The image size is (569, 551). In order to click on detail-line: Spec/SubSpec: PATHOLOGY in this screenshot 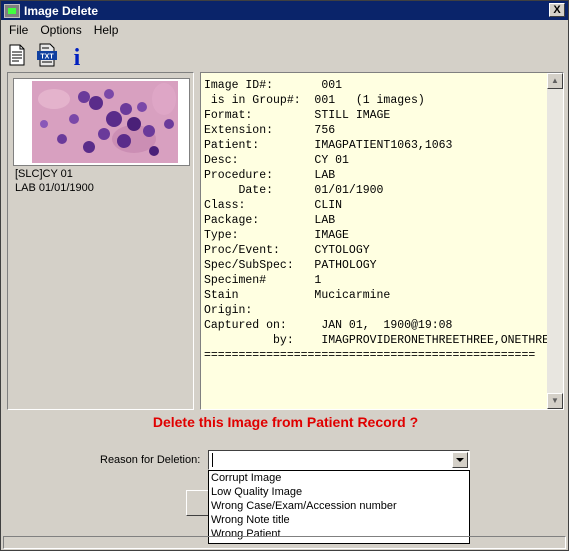, I will do `click(290, 265)`.